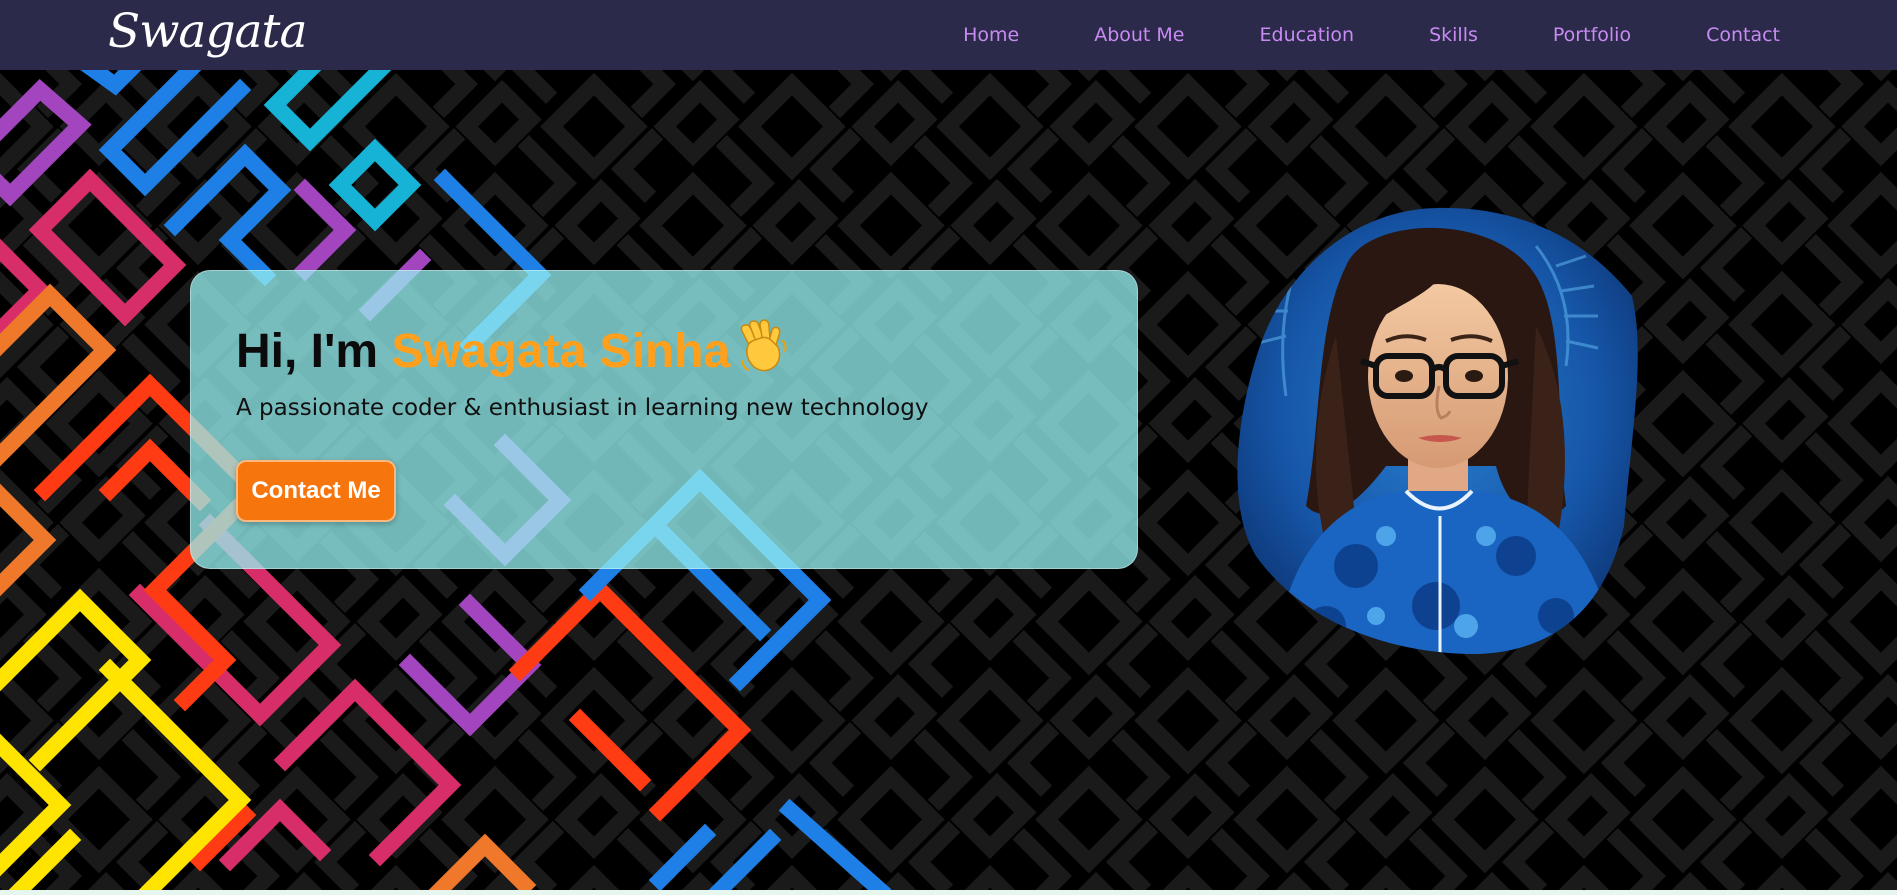 The image size is (1897, 895). What do you see at coordinates (1453, 35) in the screenshot?
I see `nav-link-skills: Skills` at bounding box center [1453, 35].